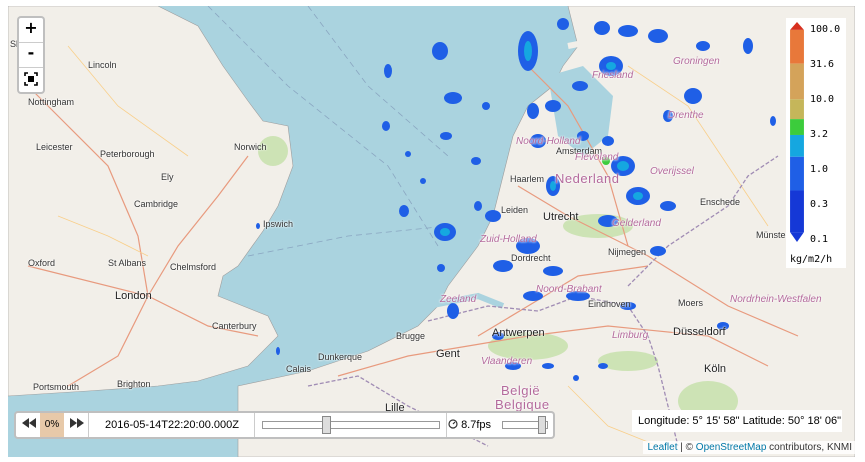  Describe the element at coordinates (636, 223) in the screenshot. I see `province-label: Gelderland` at that location.